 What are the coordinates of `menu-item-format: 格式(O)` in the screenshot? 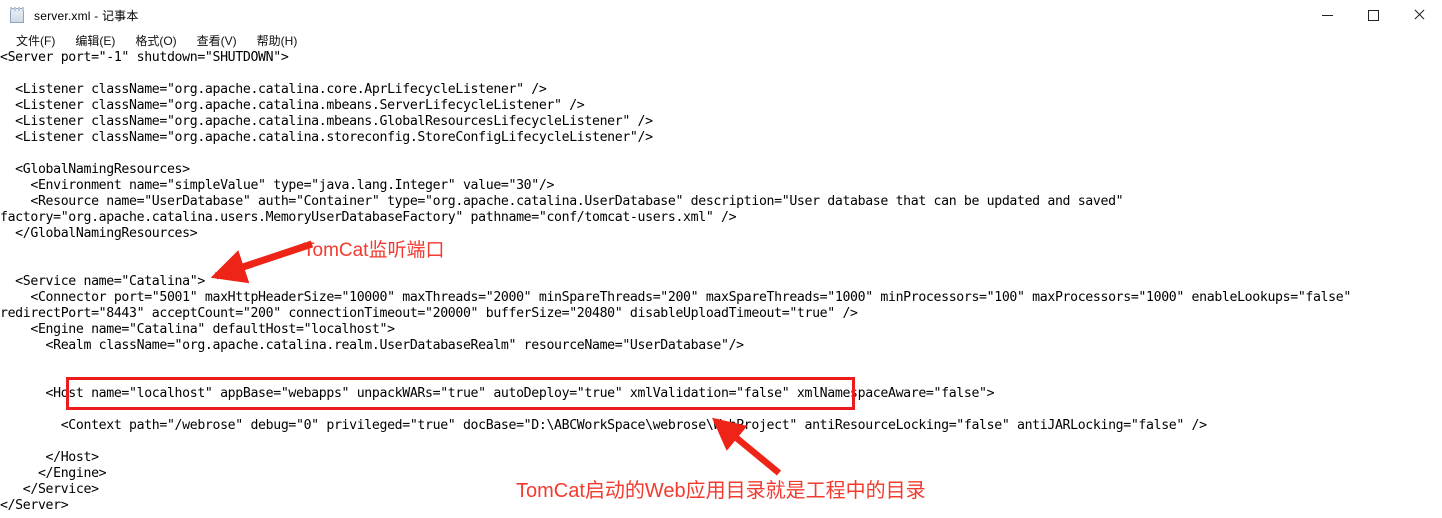 It's located at (155, 40).